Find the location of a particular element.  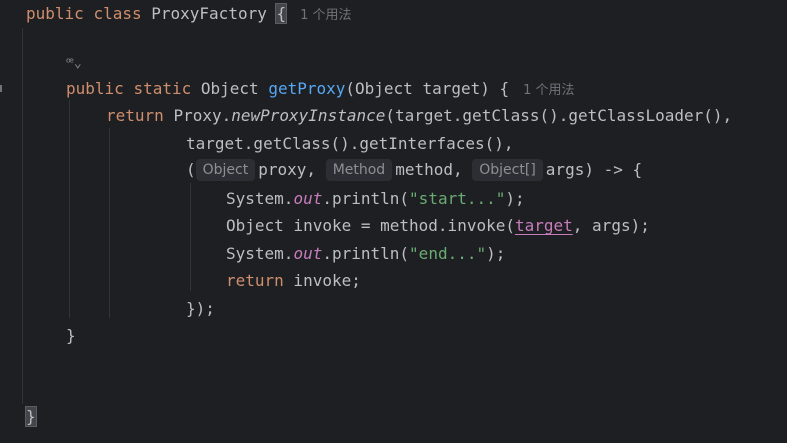

return-type: Object is located at coordinates (229, 88).